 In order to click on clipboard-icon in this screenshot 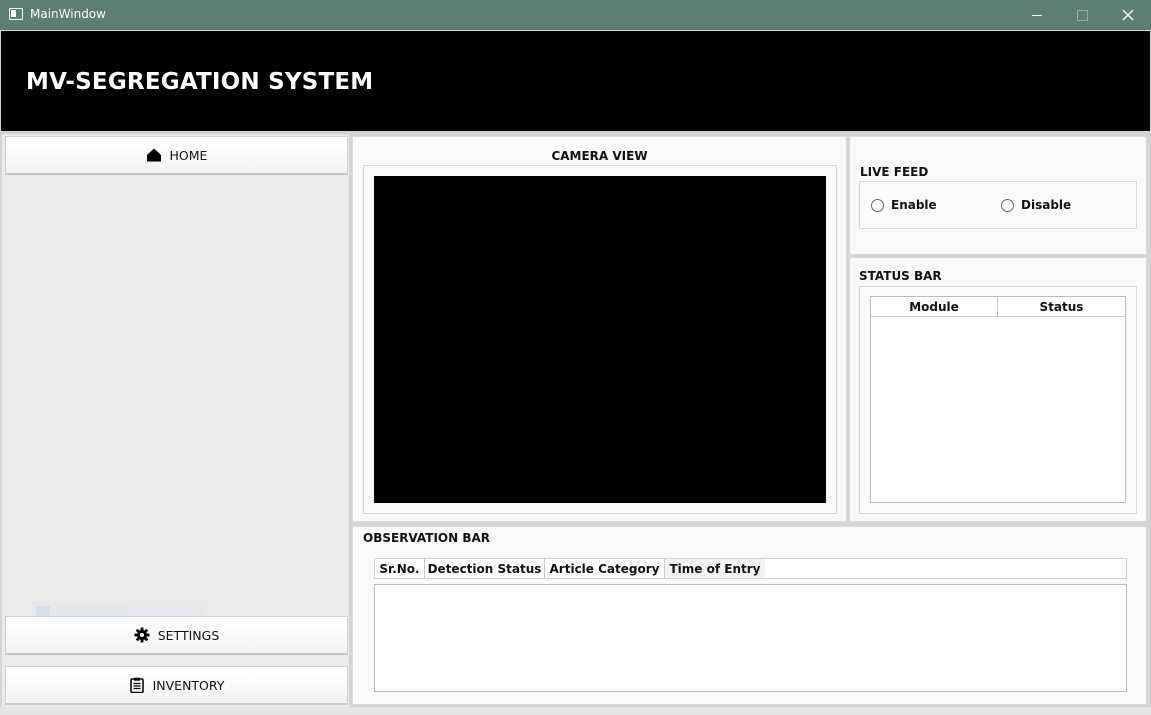, I will do `click(136, 685)`.